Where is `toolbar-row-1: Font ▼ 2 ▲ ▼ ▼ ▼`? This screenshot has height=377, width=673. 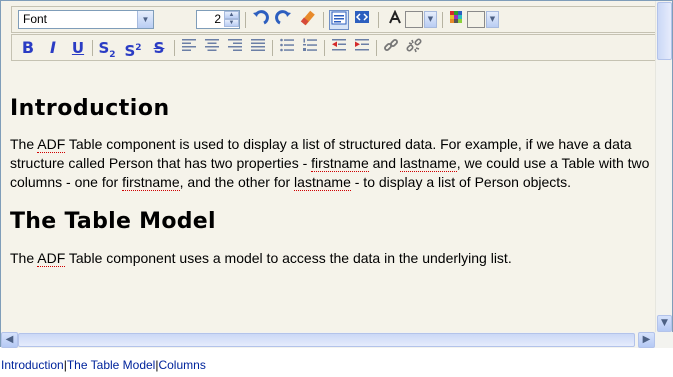 toolbar-row-1: Font ▼ 2 ▲ ▼ ▼ ▼ is located at coordinates (335, 19).